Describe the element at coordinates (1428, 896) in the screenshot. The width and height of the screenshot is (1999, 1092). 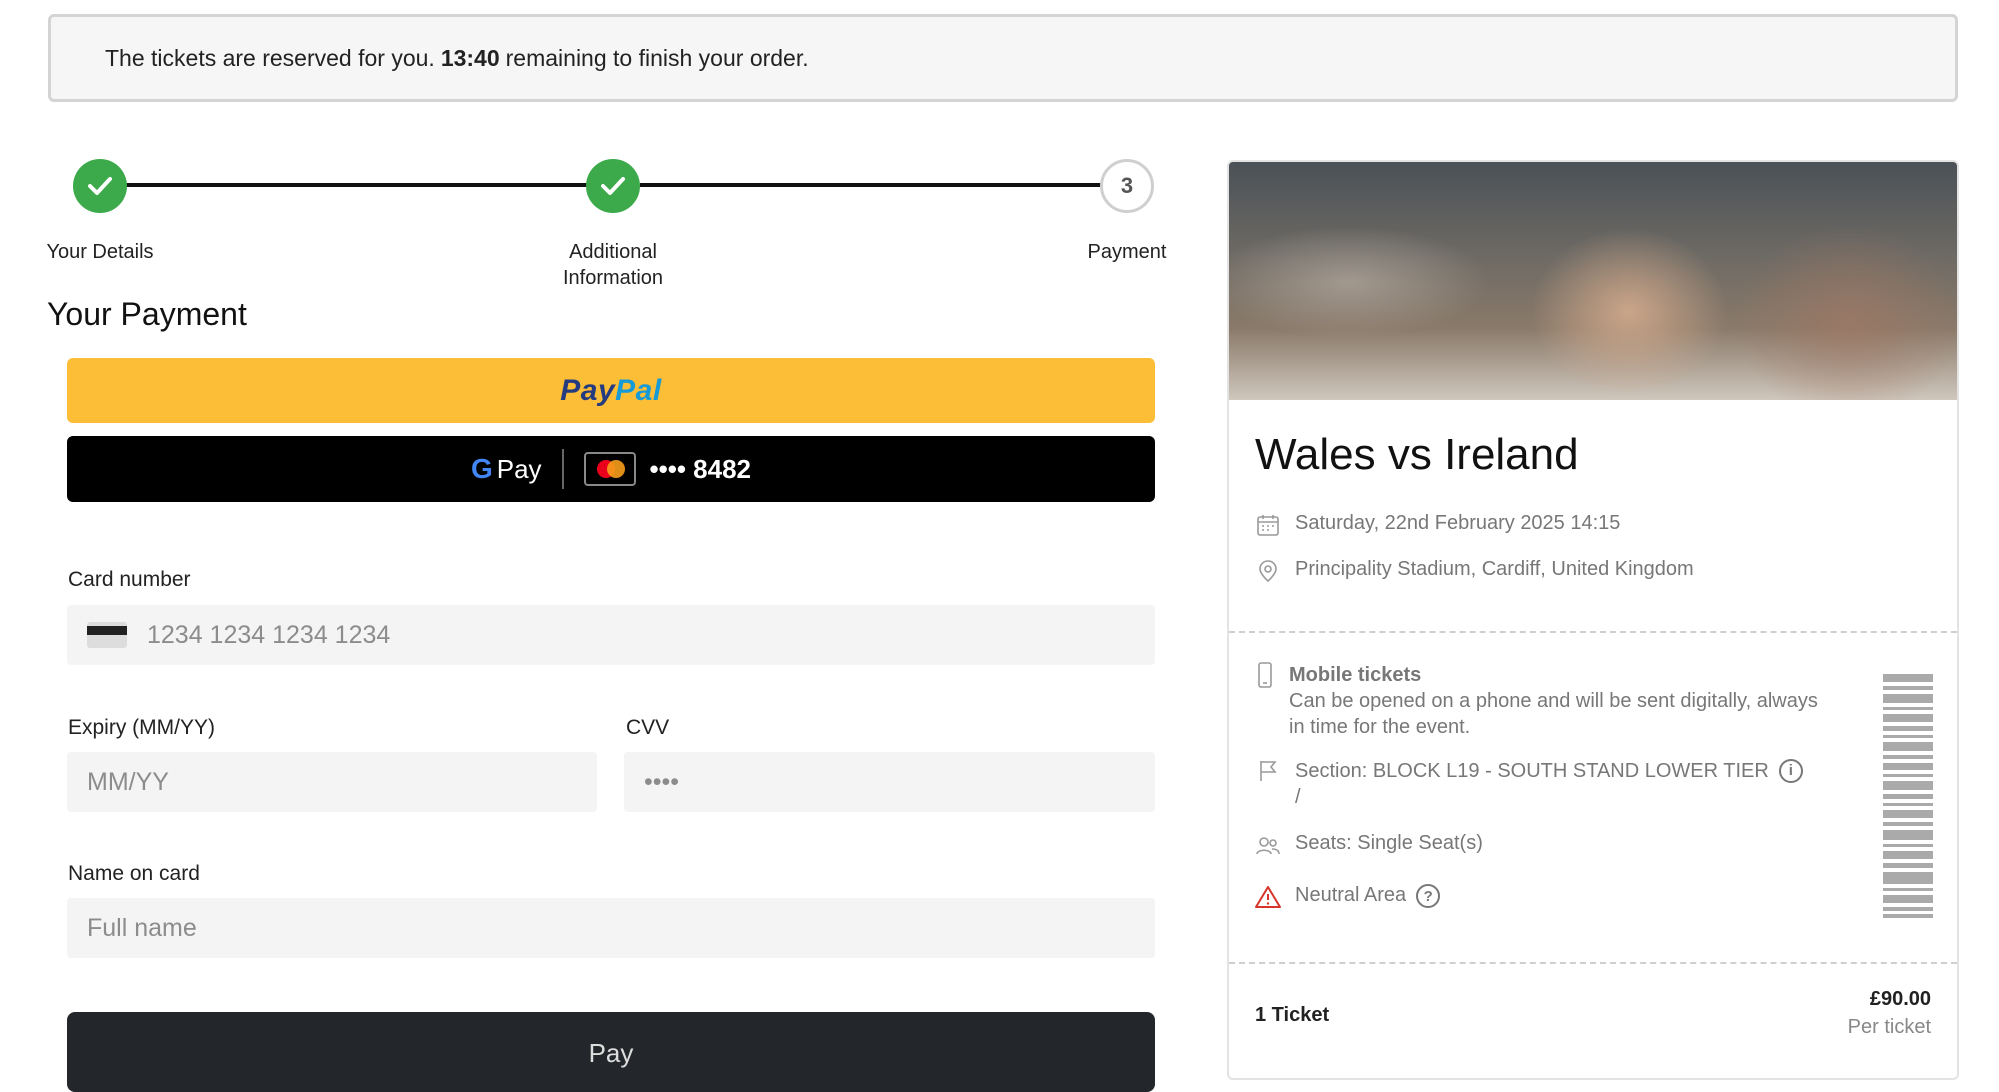
I see `help-icon: ?` at that location.